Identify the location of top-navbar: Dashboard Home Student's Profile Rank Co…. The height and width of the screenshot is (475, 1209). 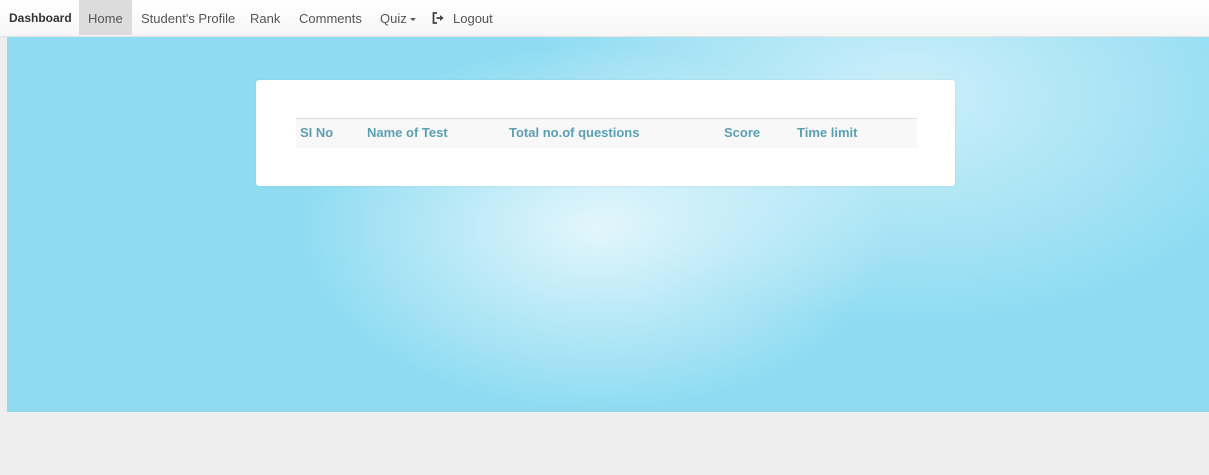
(604, 18).